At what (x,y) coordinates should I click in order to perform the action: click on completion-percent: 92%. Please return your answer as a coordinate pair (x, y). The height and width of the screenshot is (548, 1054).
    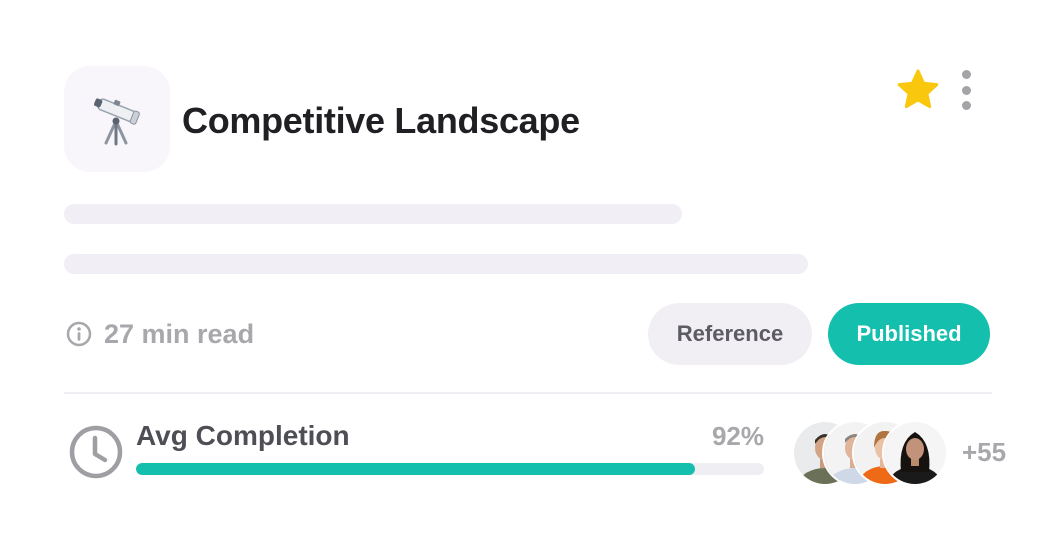
    Looking at the image, I should click on (737, 436).